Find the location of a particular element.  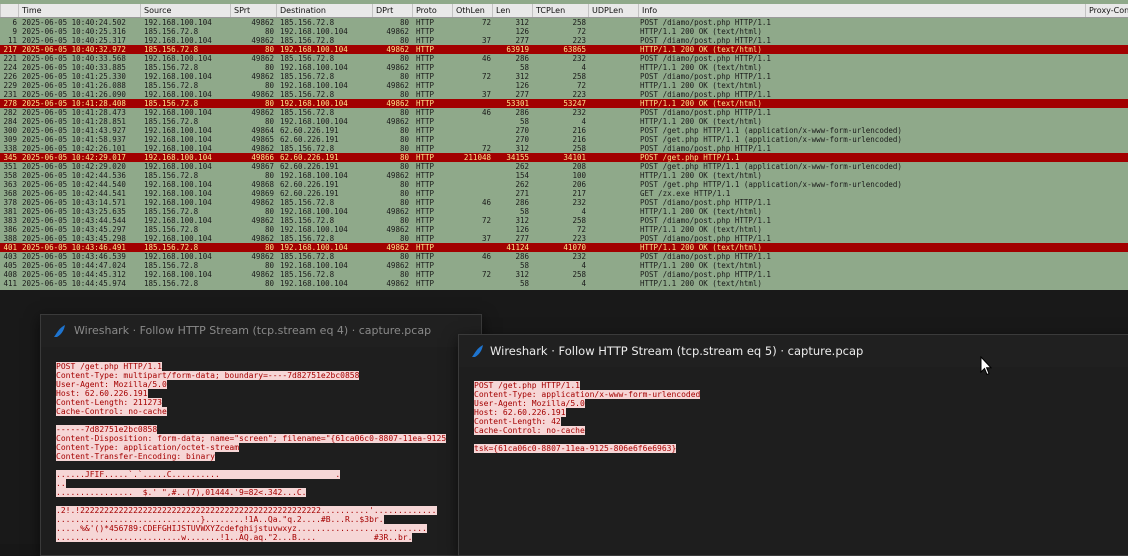

packet-cell-proto: HTTP is located at coordinates (425, 130).